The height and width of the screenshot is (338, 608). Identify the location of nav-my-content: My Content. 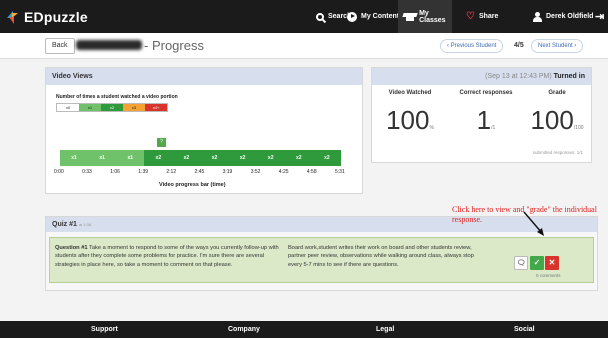
(373, 16).